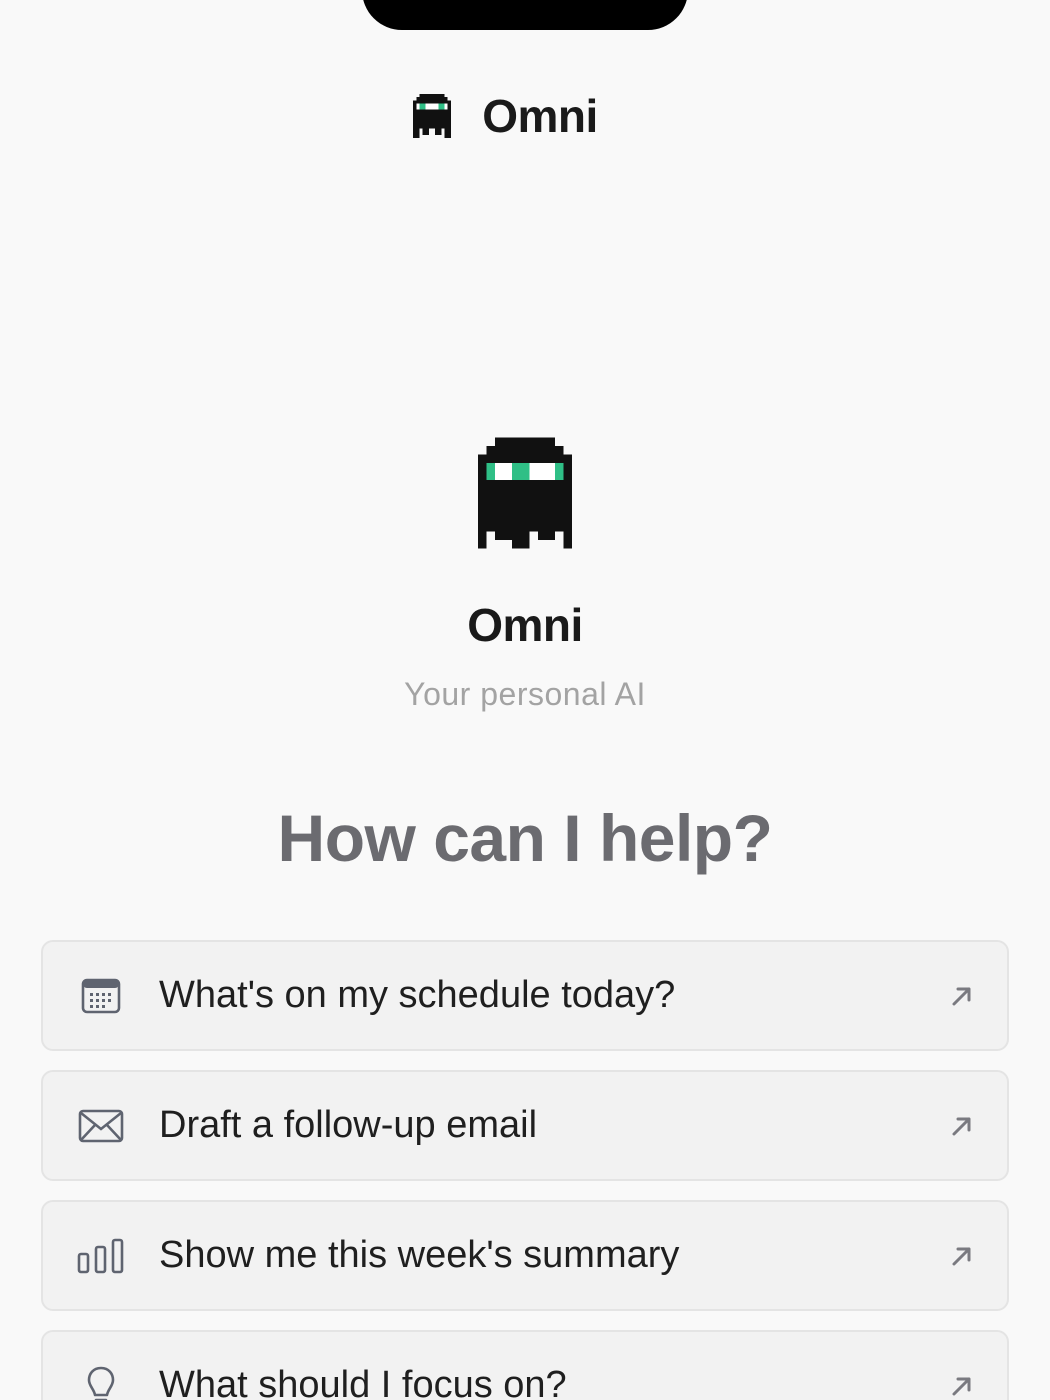 This screenshot has height=1400, width=1050. I want to click on help-heading: How can I help?, so click(525, 838).